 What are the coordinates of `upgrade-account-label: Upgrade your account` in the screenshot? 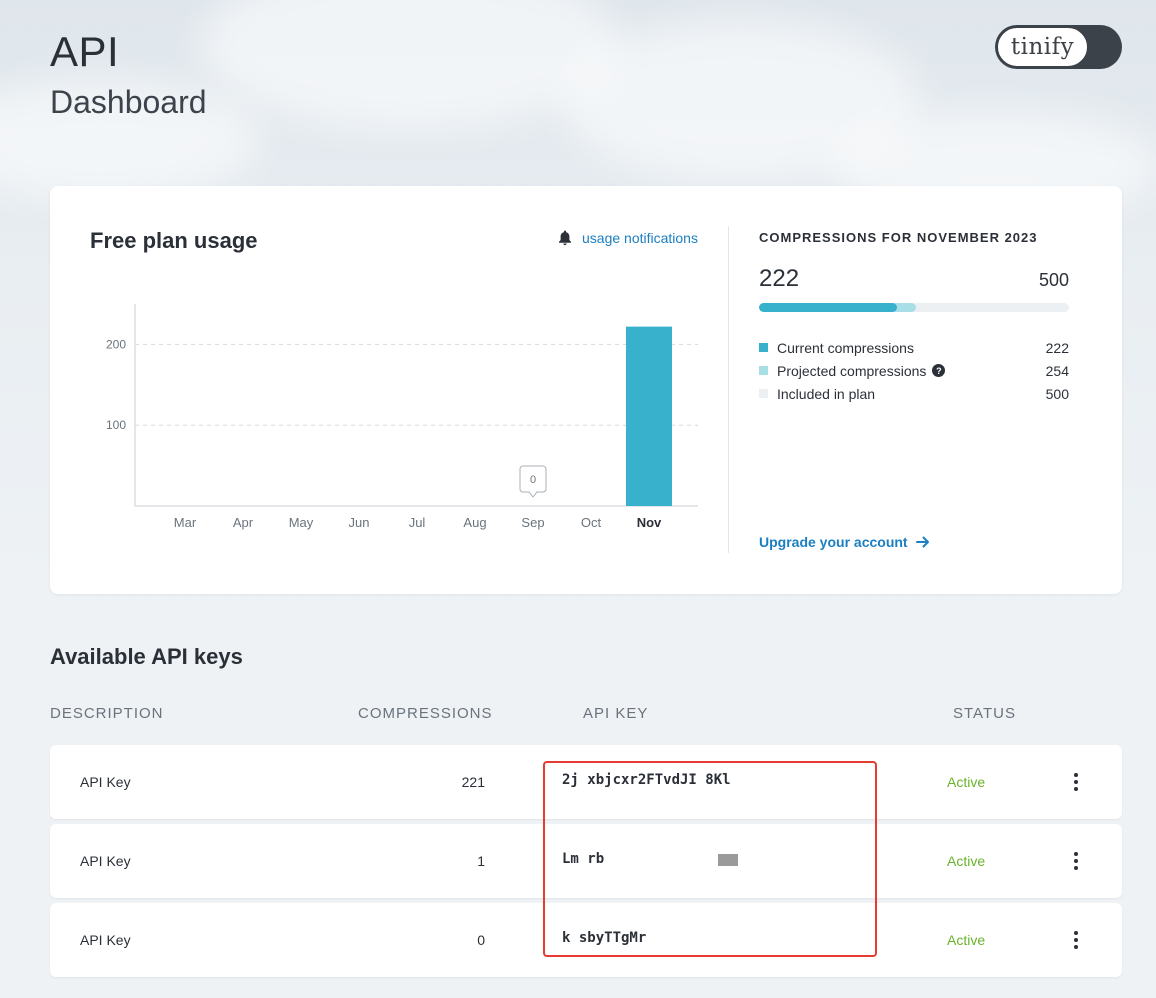 It's located at (833, 542).